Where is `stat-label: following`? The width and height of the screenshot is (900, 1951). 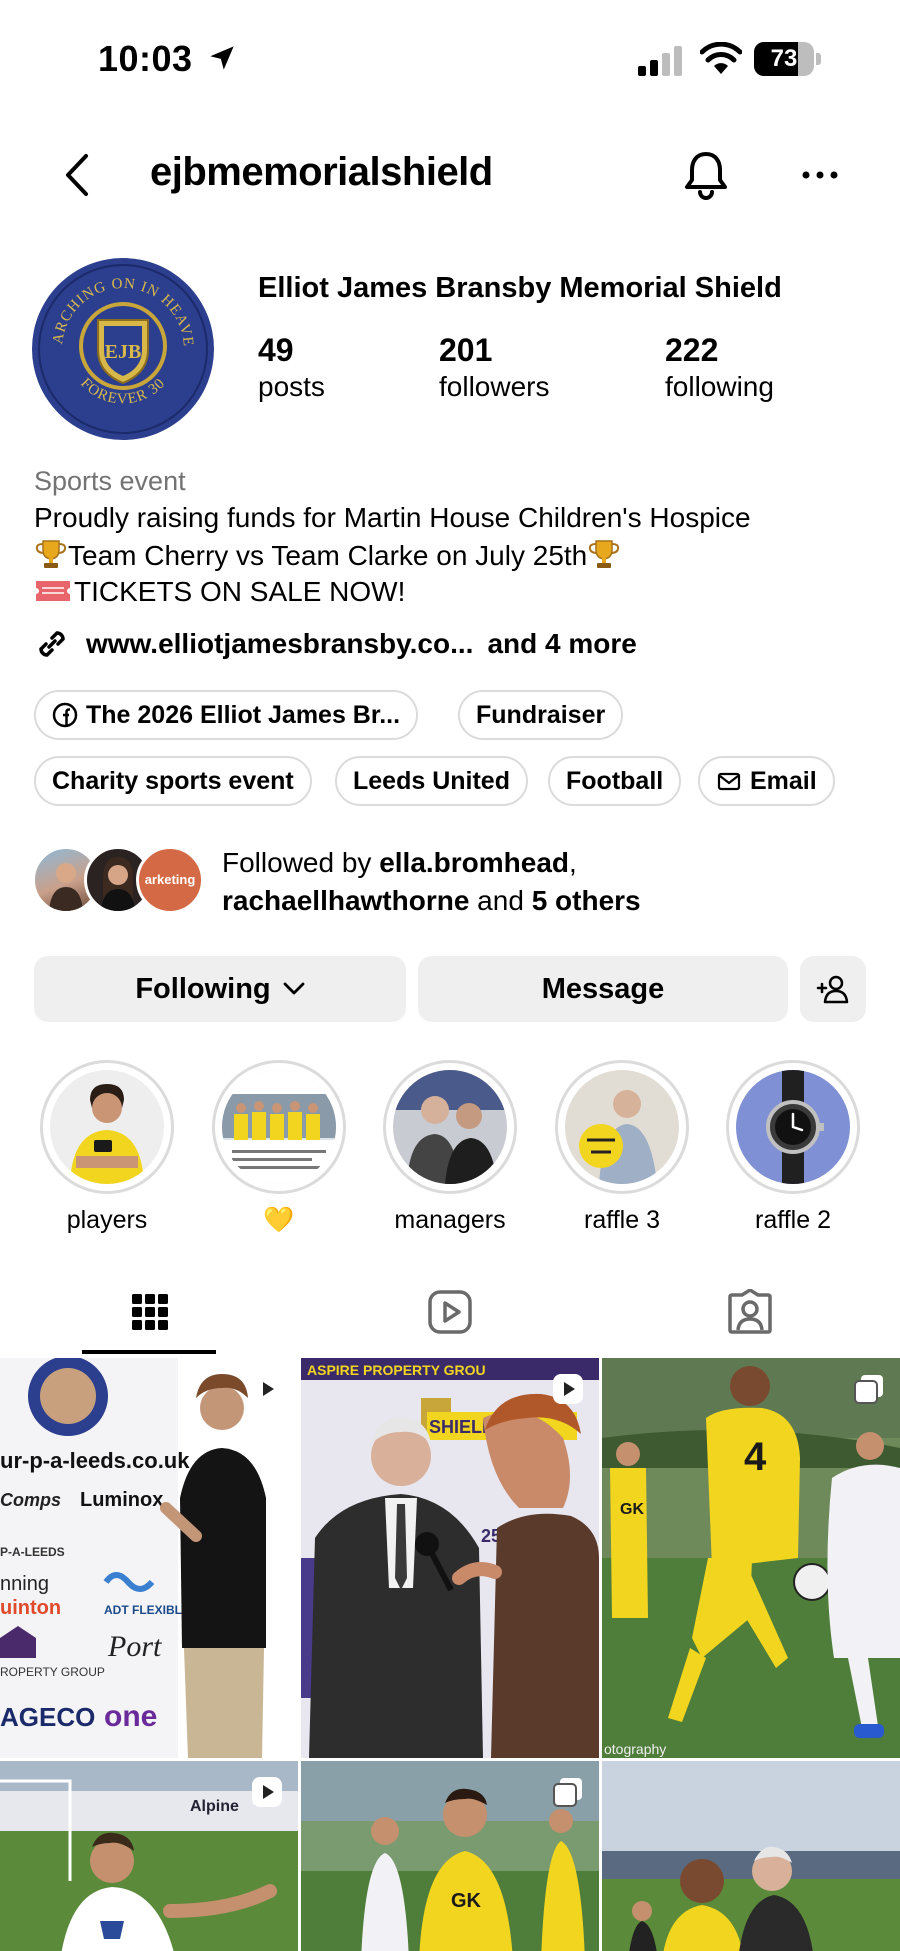 stat-label: following is located at coordinates (719, 386).